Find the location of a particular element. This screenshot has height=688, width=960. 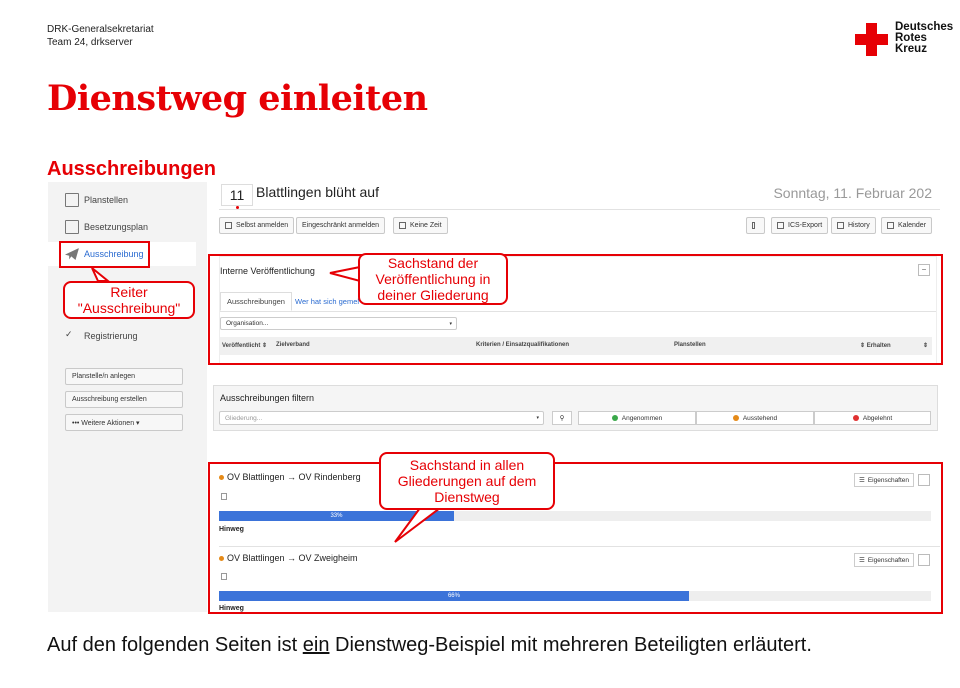

sidebar-item-registrierung: ✓ Registrierung is located at coordinates (101, 336).